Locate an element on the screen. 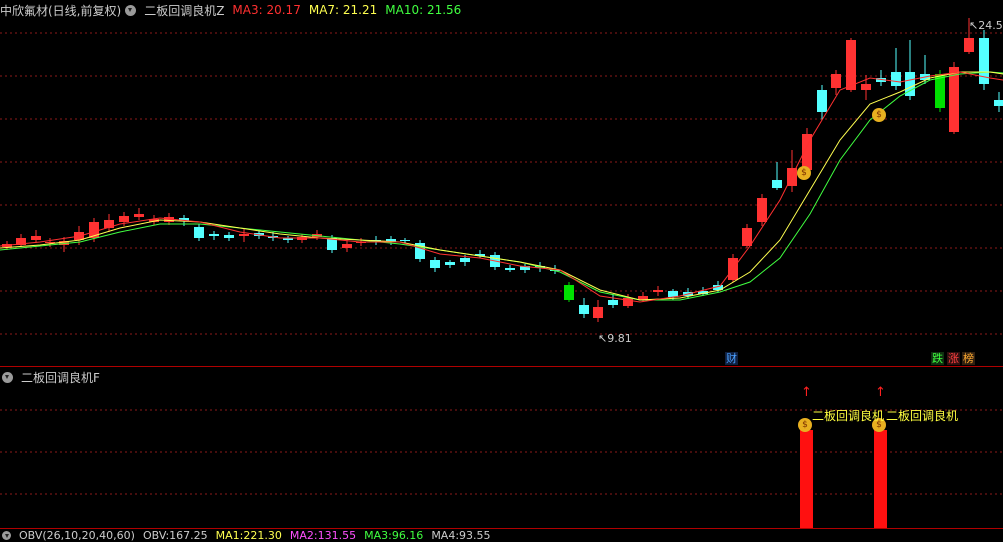  high-price-label: ↖24.5 is located at coordinates (986, 25).